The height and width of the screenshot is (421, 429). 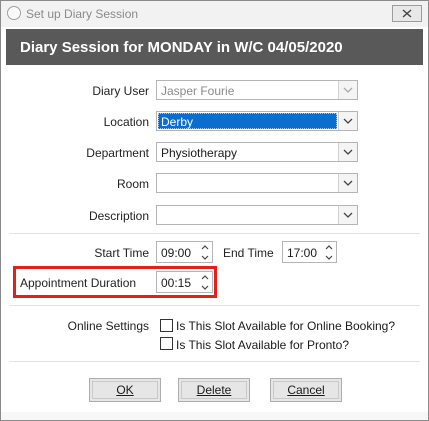 I want to click on cancel-button: Cancel, so click(x=306, y=390).